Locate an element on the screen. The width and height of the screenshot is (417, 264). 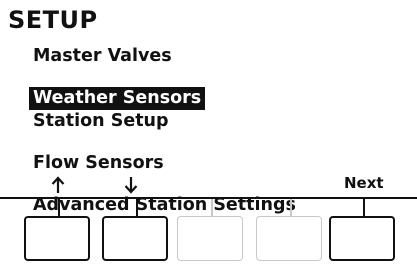
screen-title: SETUP is located at coordinates (53, 20).